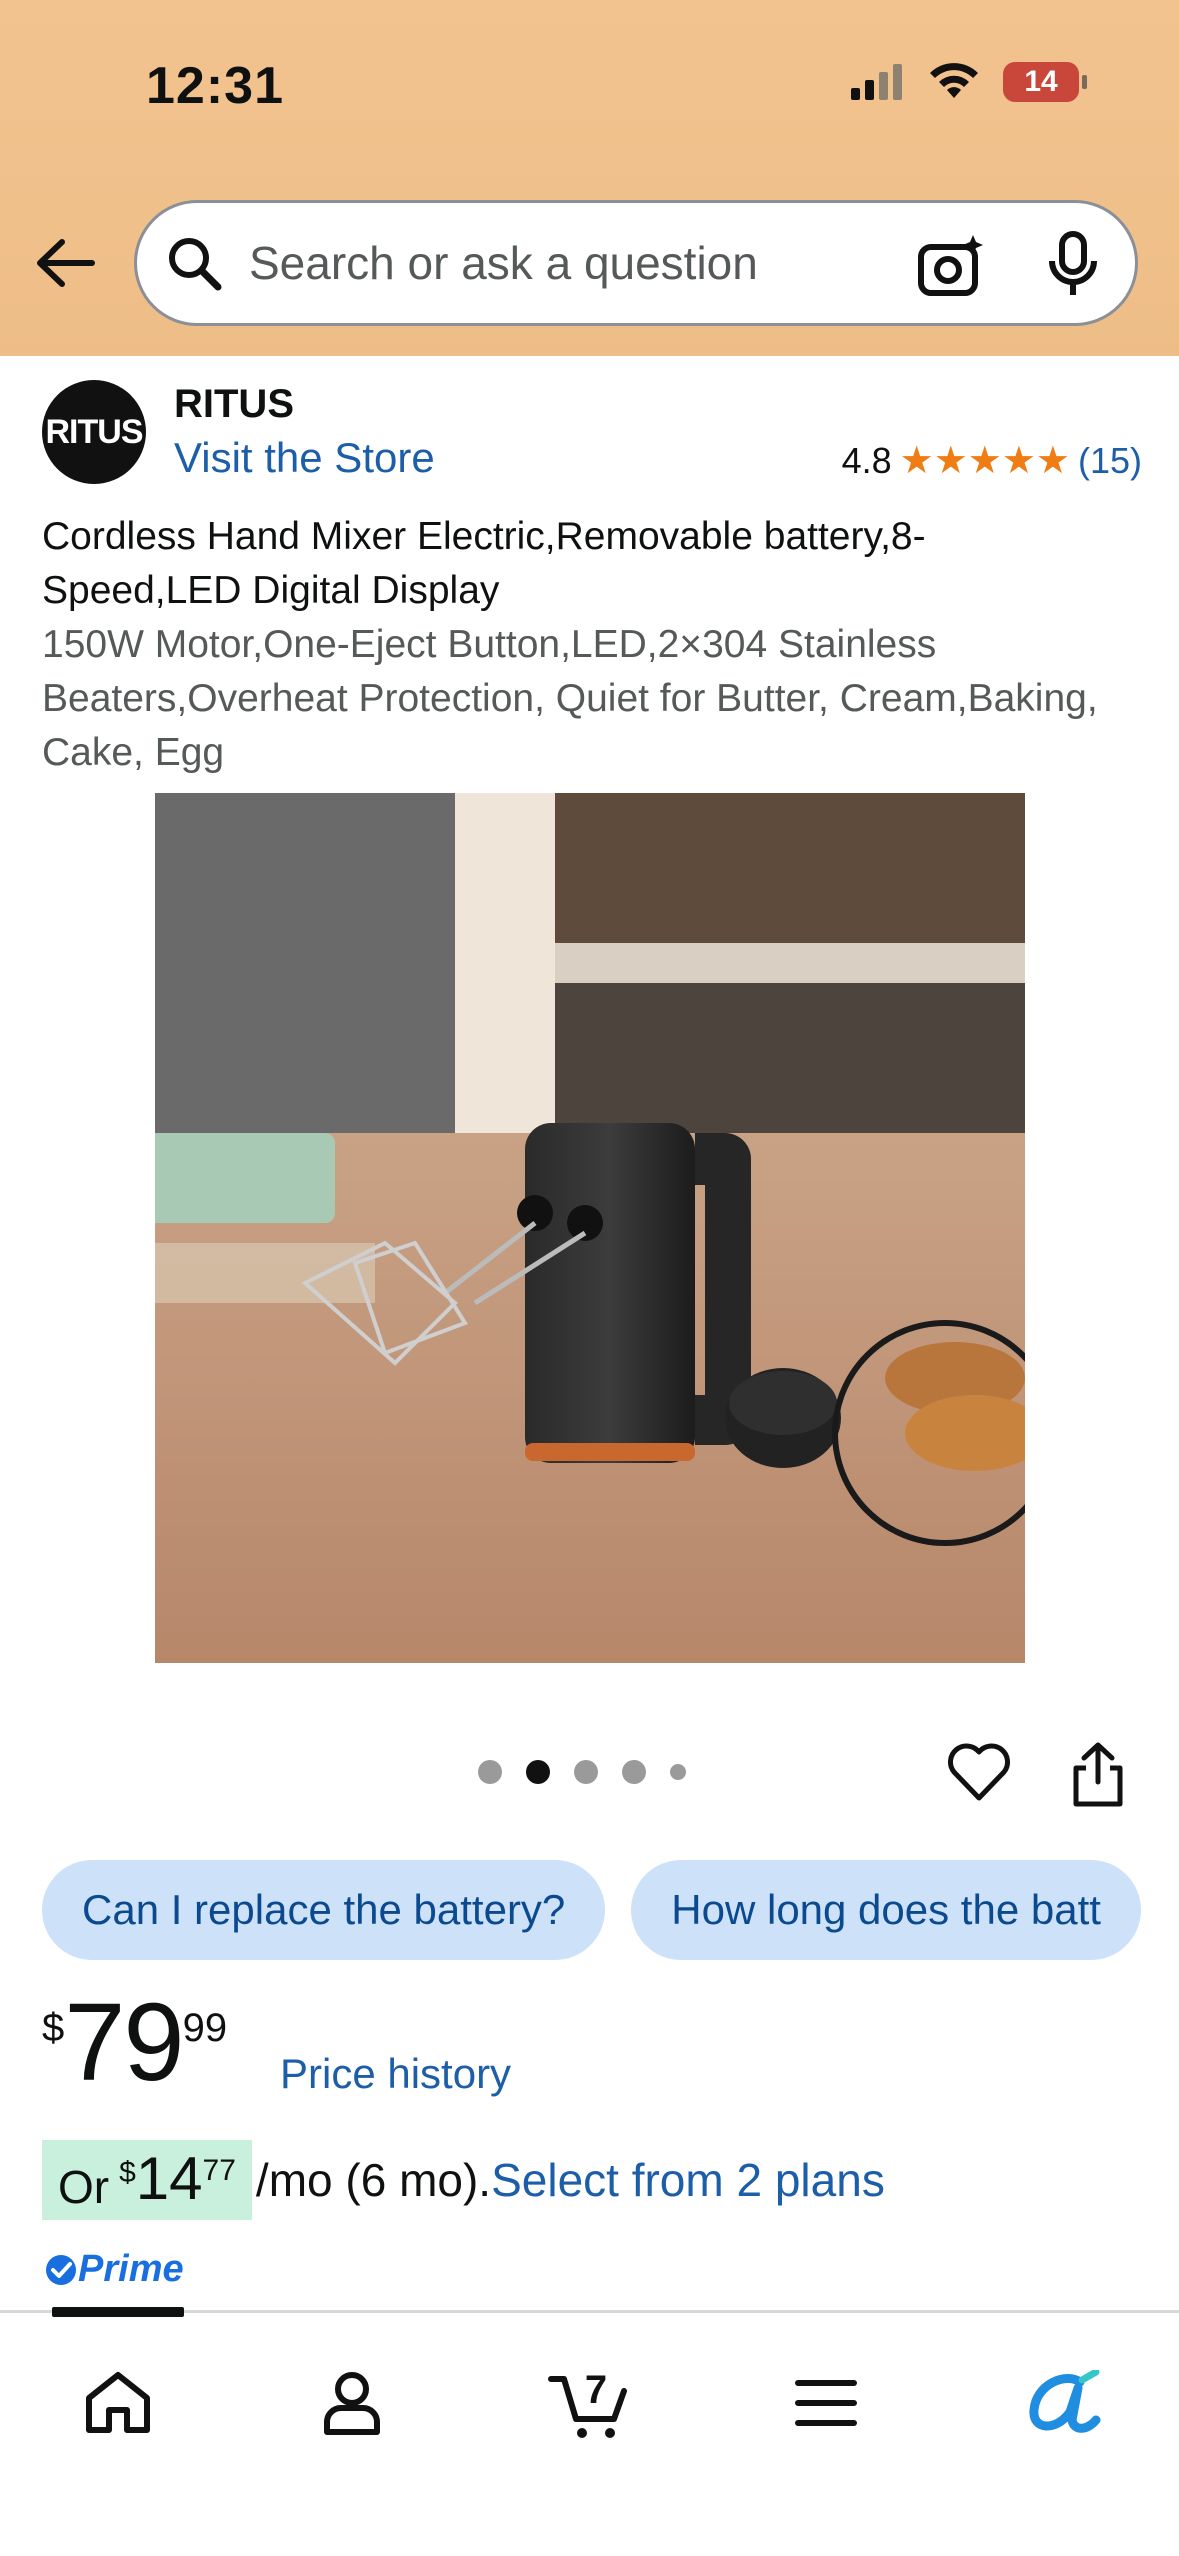 The image size is (1179, 2556). What do you see at coordinates (94, 432) in the screenshot?
I see `store-logo: RITUS` at bounding box center [94, 432].